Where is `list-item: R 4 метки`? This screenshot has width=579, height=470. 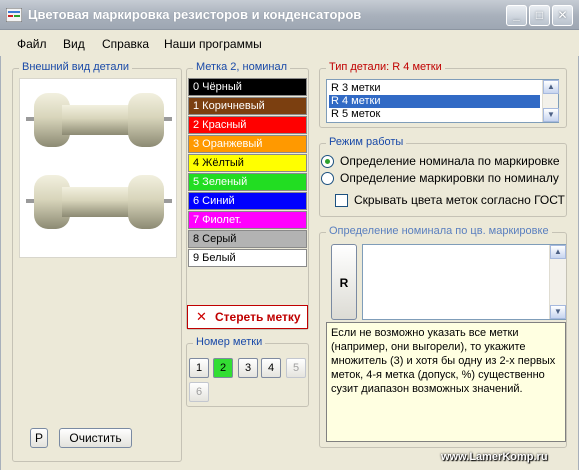
list-item: R 4 метки is located at coordinates (434, 101).